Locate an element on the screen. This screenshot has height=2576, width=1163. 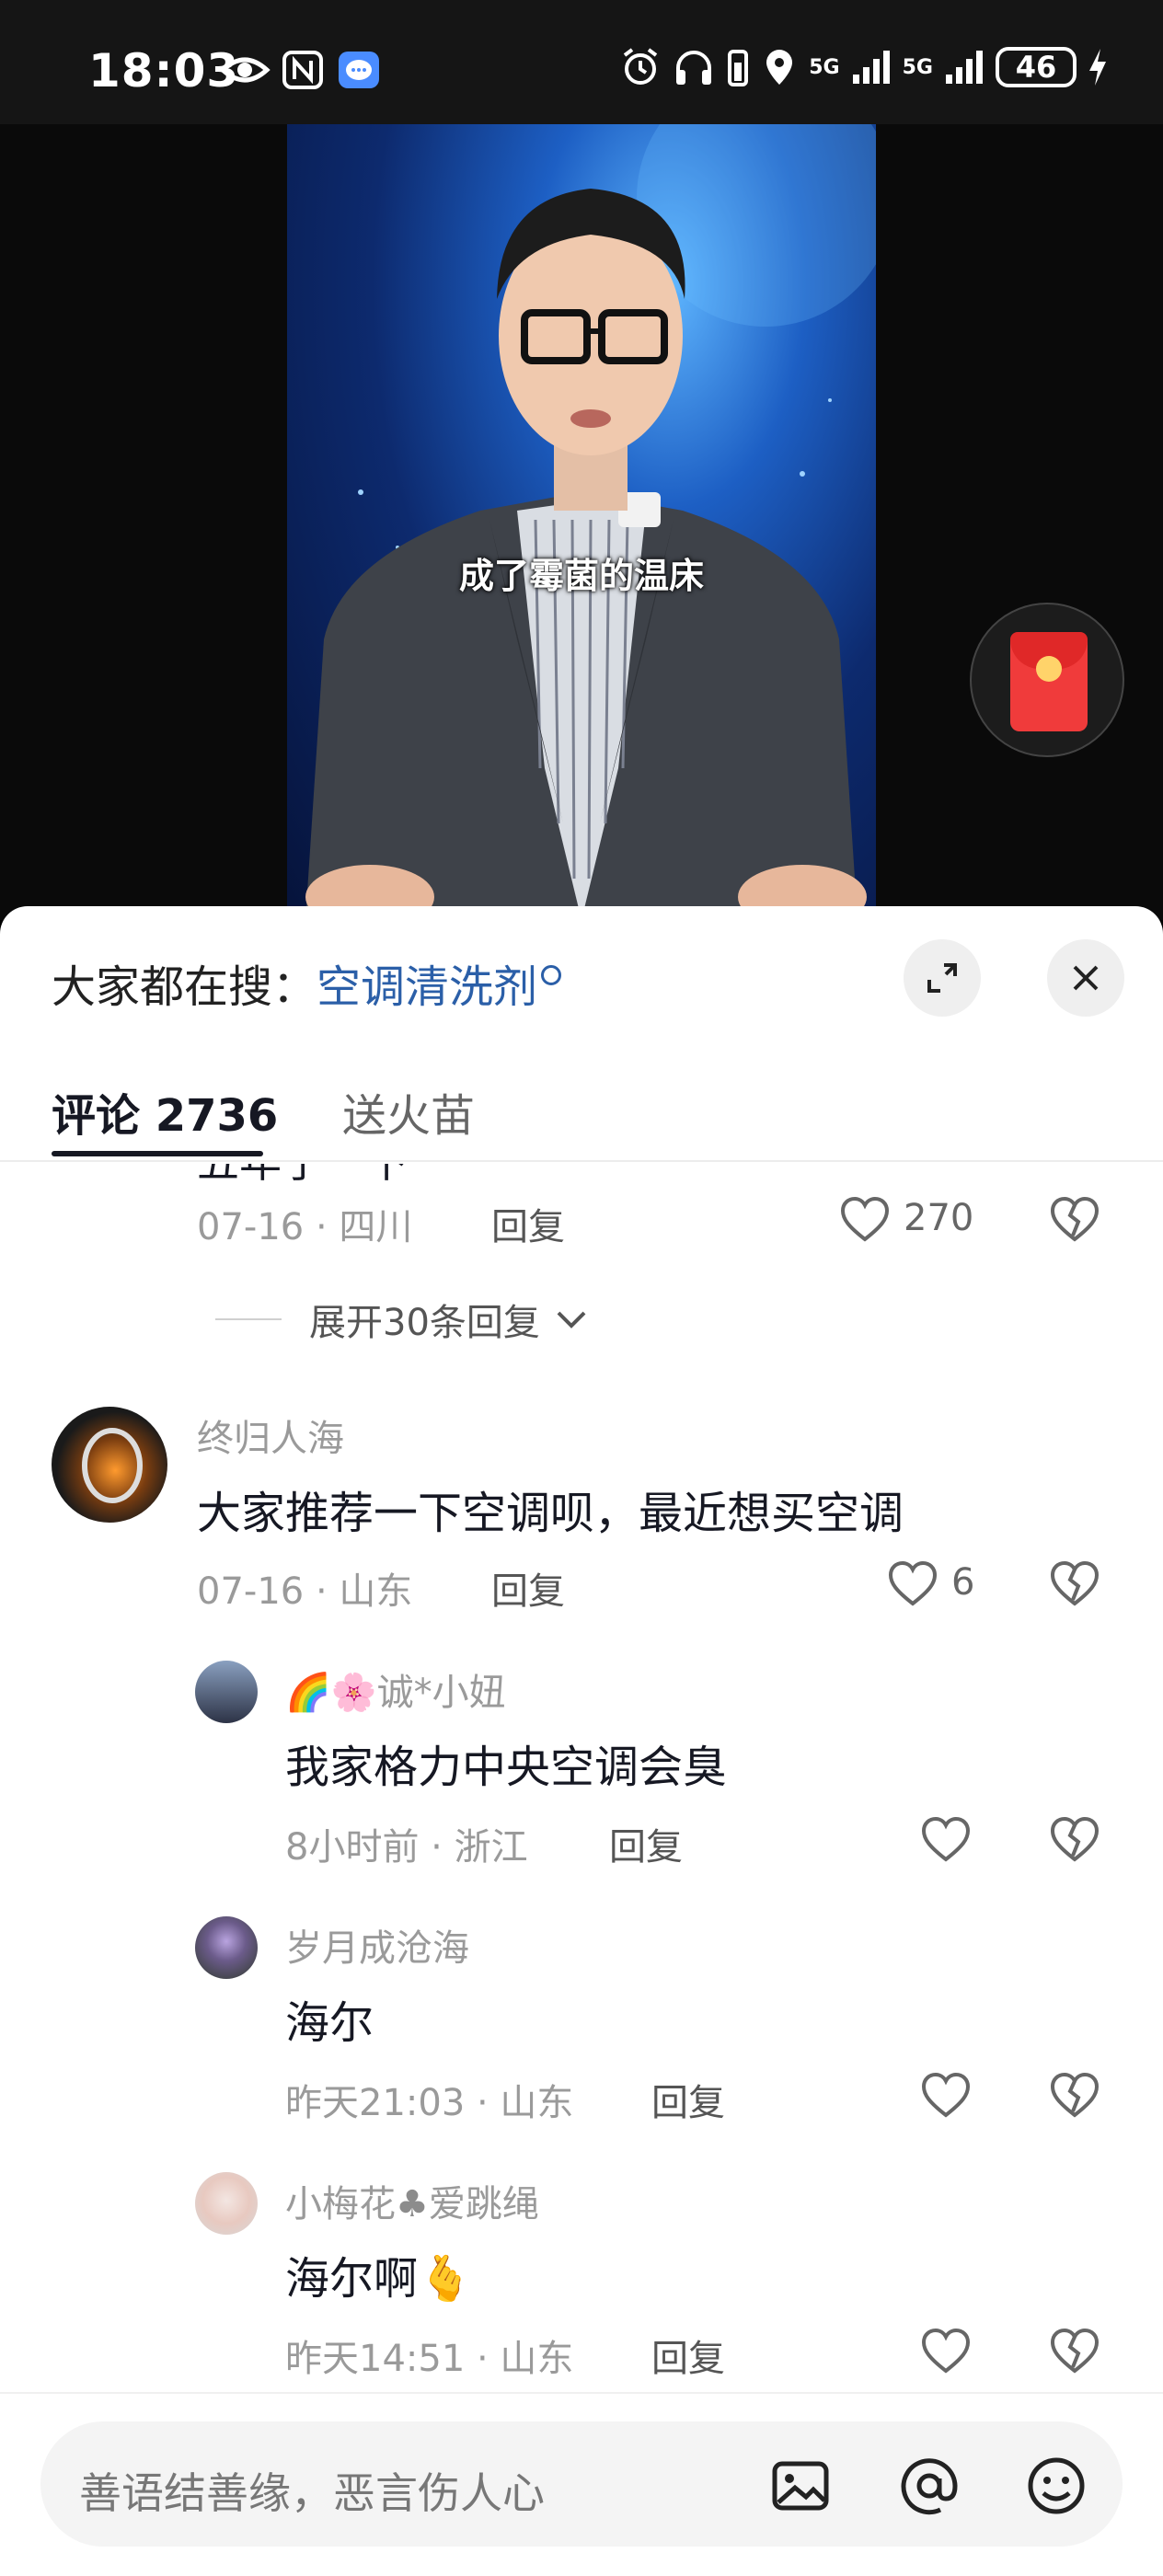
comment-input-bar: 善语结善缘，恶言伤人心 is located at coordinates (581, 2484).